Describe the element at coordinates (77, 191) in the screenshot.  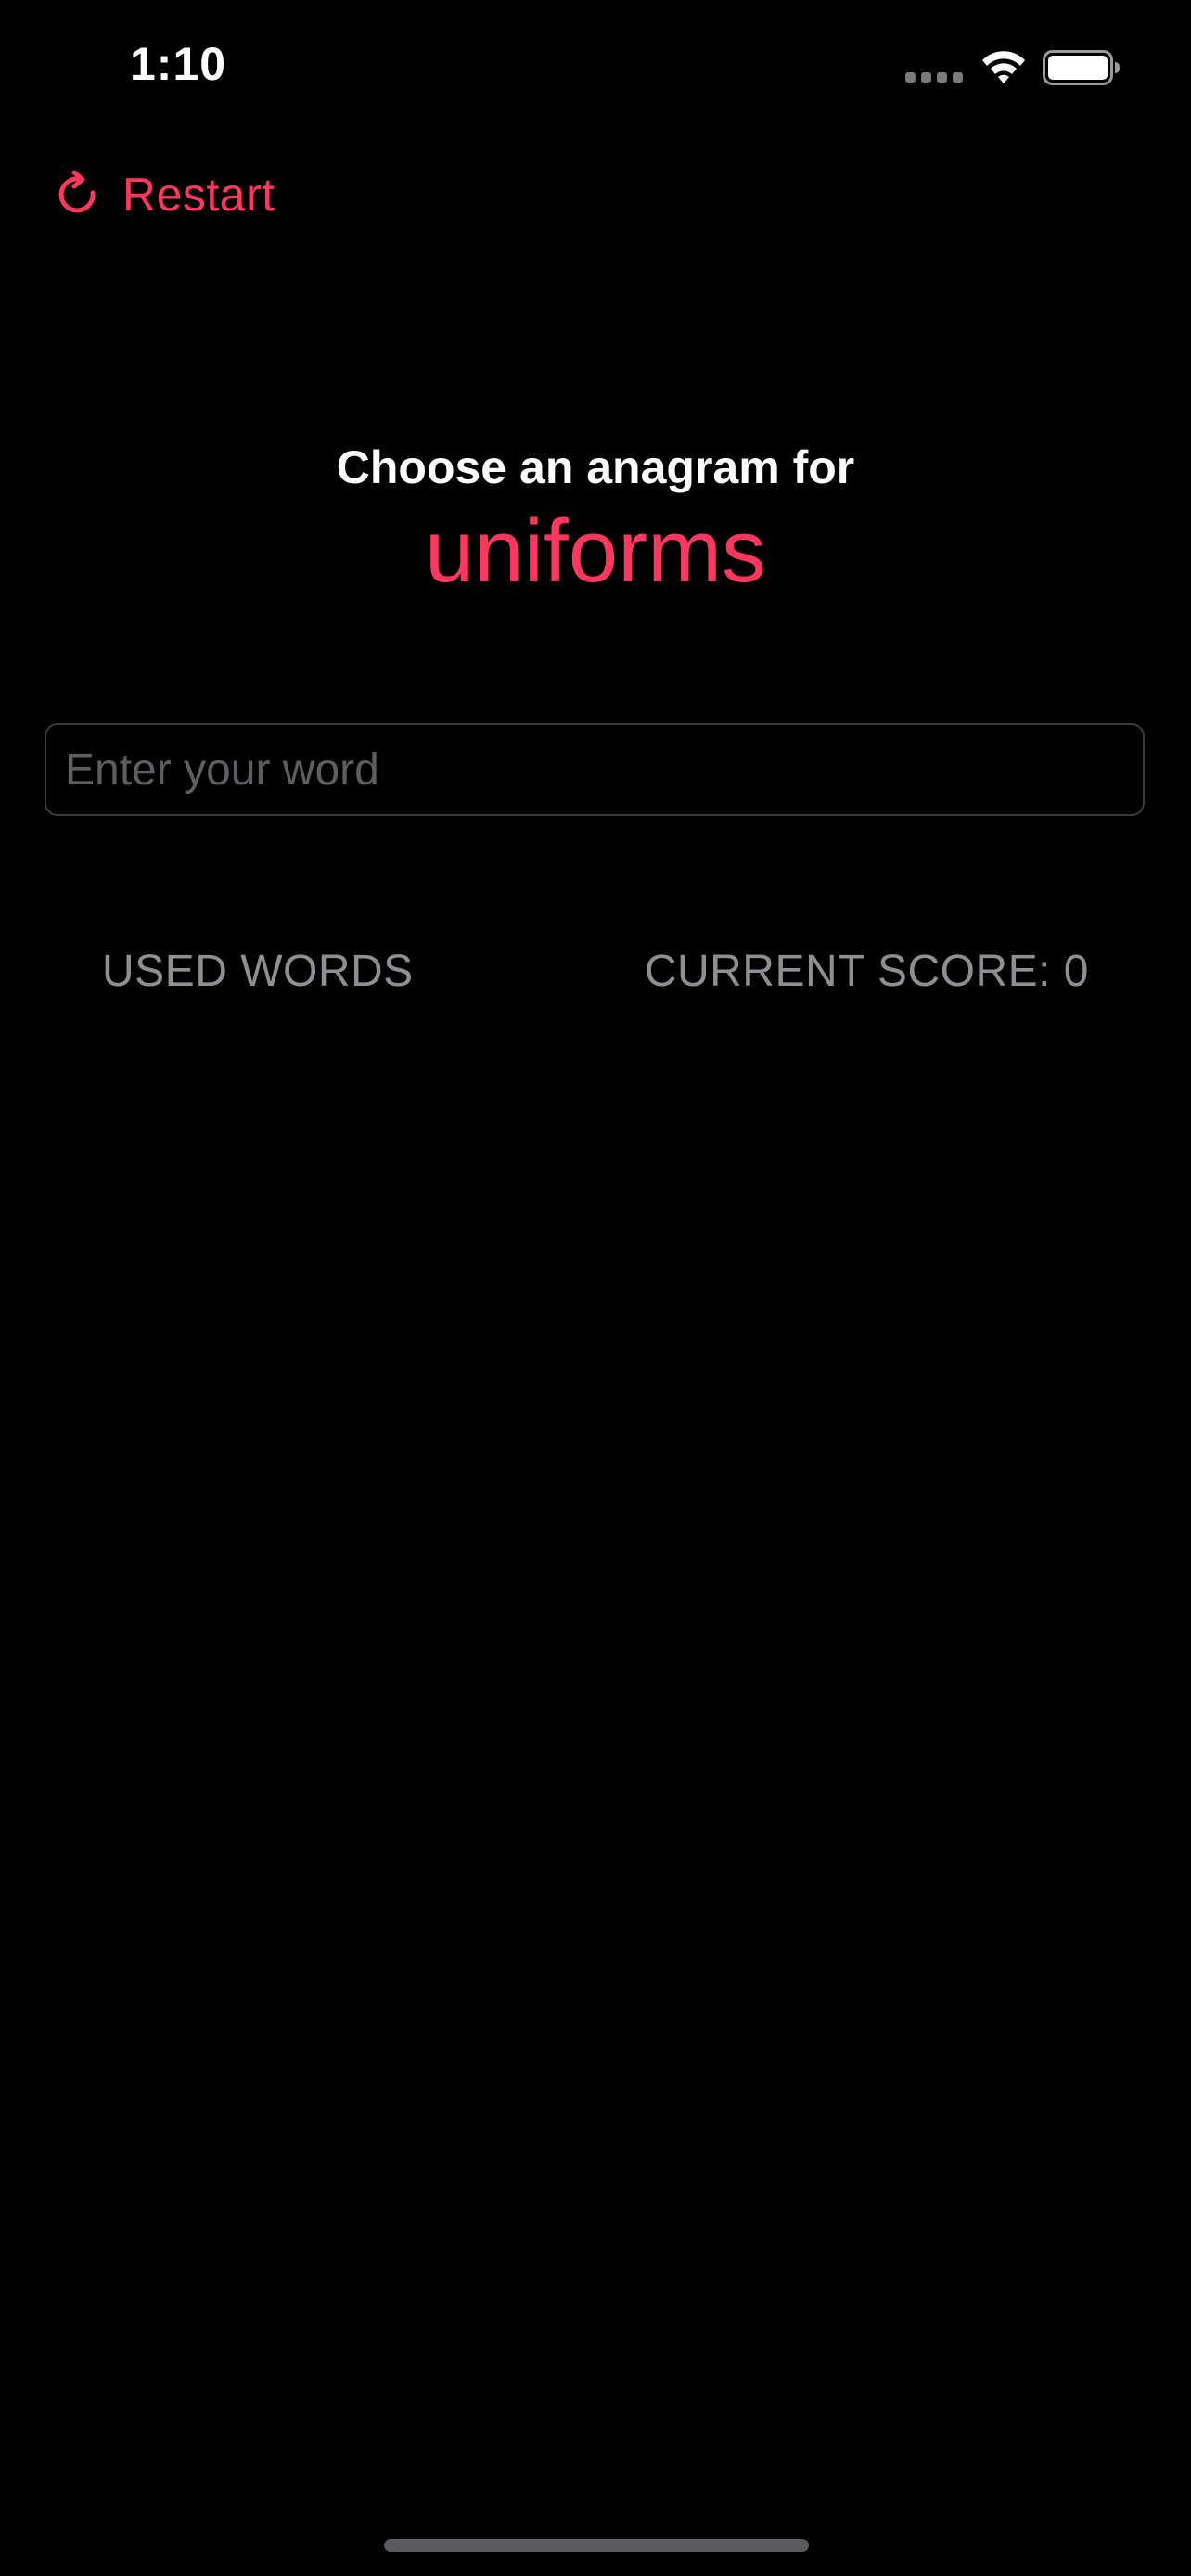
I see `arrow-clockwise-icon` at that location.